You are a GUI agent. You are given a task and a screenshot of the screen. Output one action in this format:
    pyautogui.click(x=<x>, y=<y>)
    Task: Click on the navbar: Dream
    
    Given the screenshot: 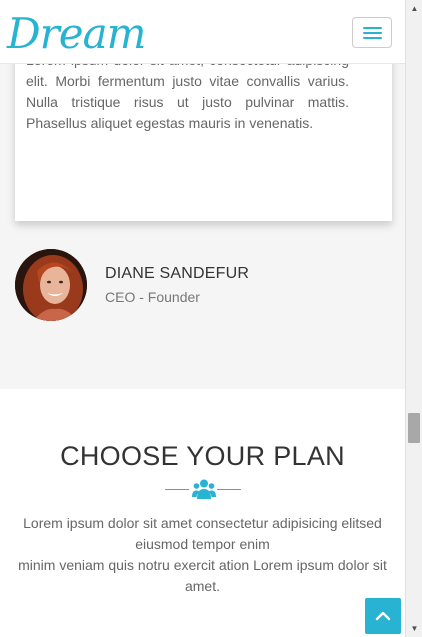 What is the action you would take?
    pyautogui.click(x=202, y=32)
    